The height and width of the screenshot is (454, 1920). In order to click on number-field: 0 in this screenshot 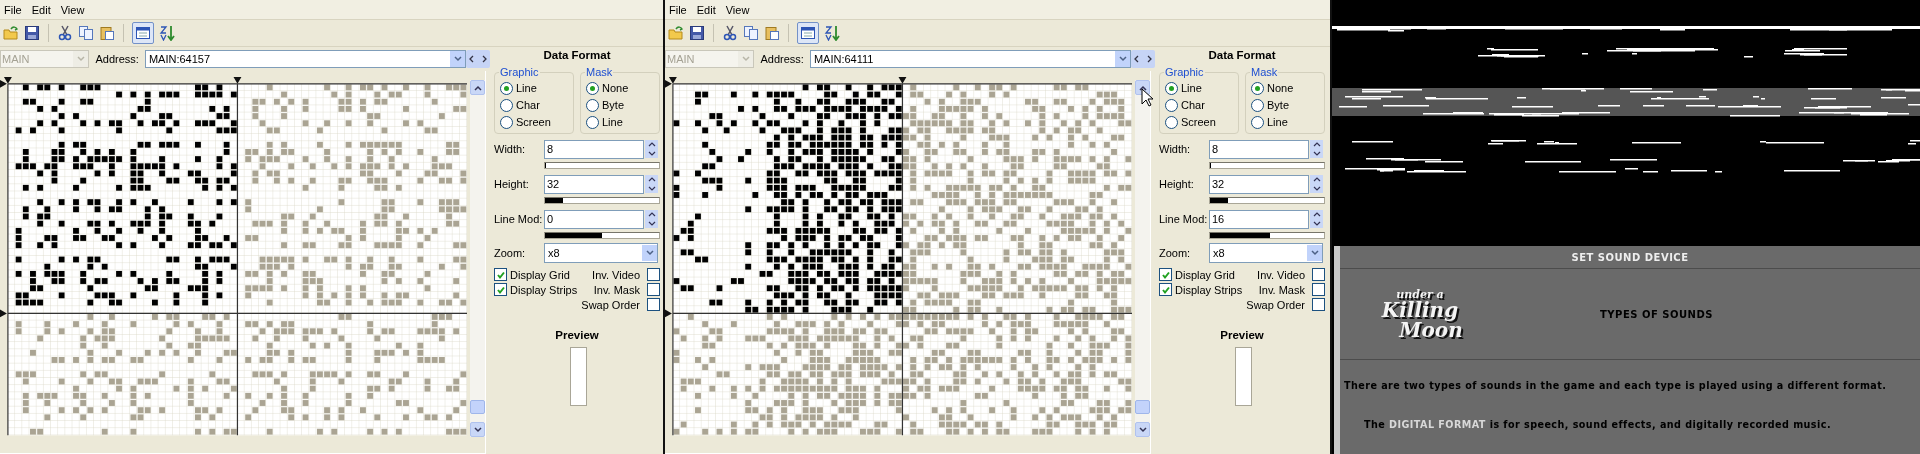, I will do `click(594, 219)`.